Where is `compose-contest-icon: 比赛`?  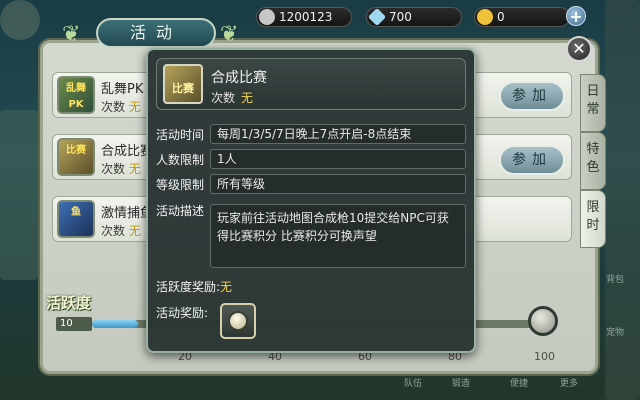 compose-contest-icon: 比赛 is located at coordinates (183, 84).